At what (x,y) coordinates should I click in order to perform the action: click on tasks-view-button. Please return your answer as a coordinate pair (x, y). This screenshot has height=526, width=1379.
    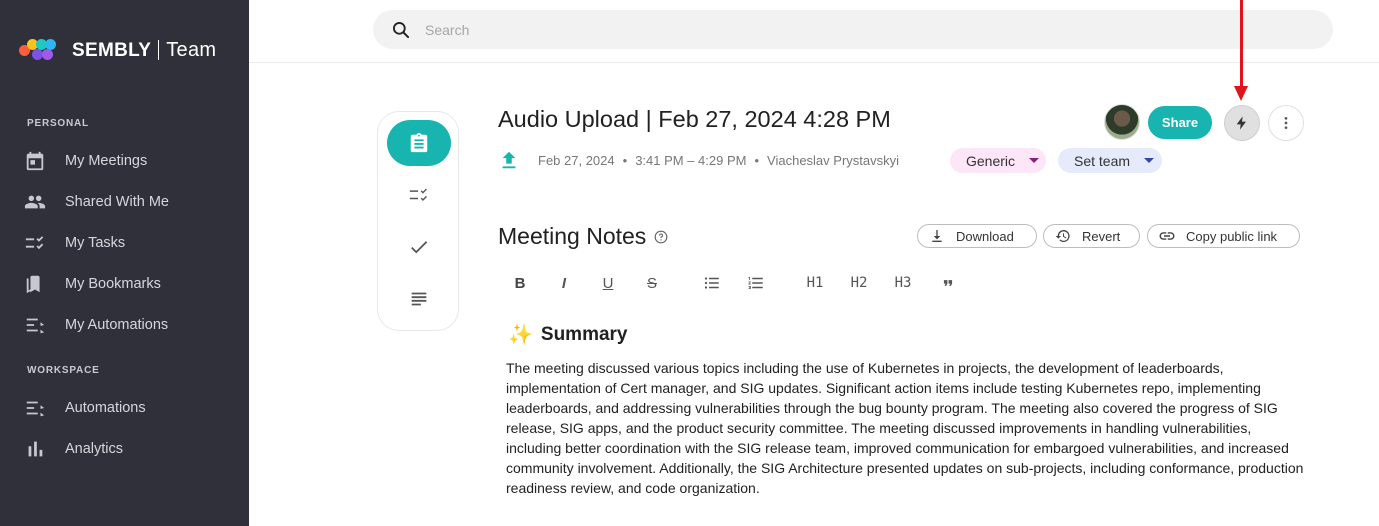
    Looking at the image, I should click on (419, 195).